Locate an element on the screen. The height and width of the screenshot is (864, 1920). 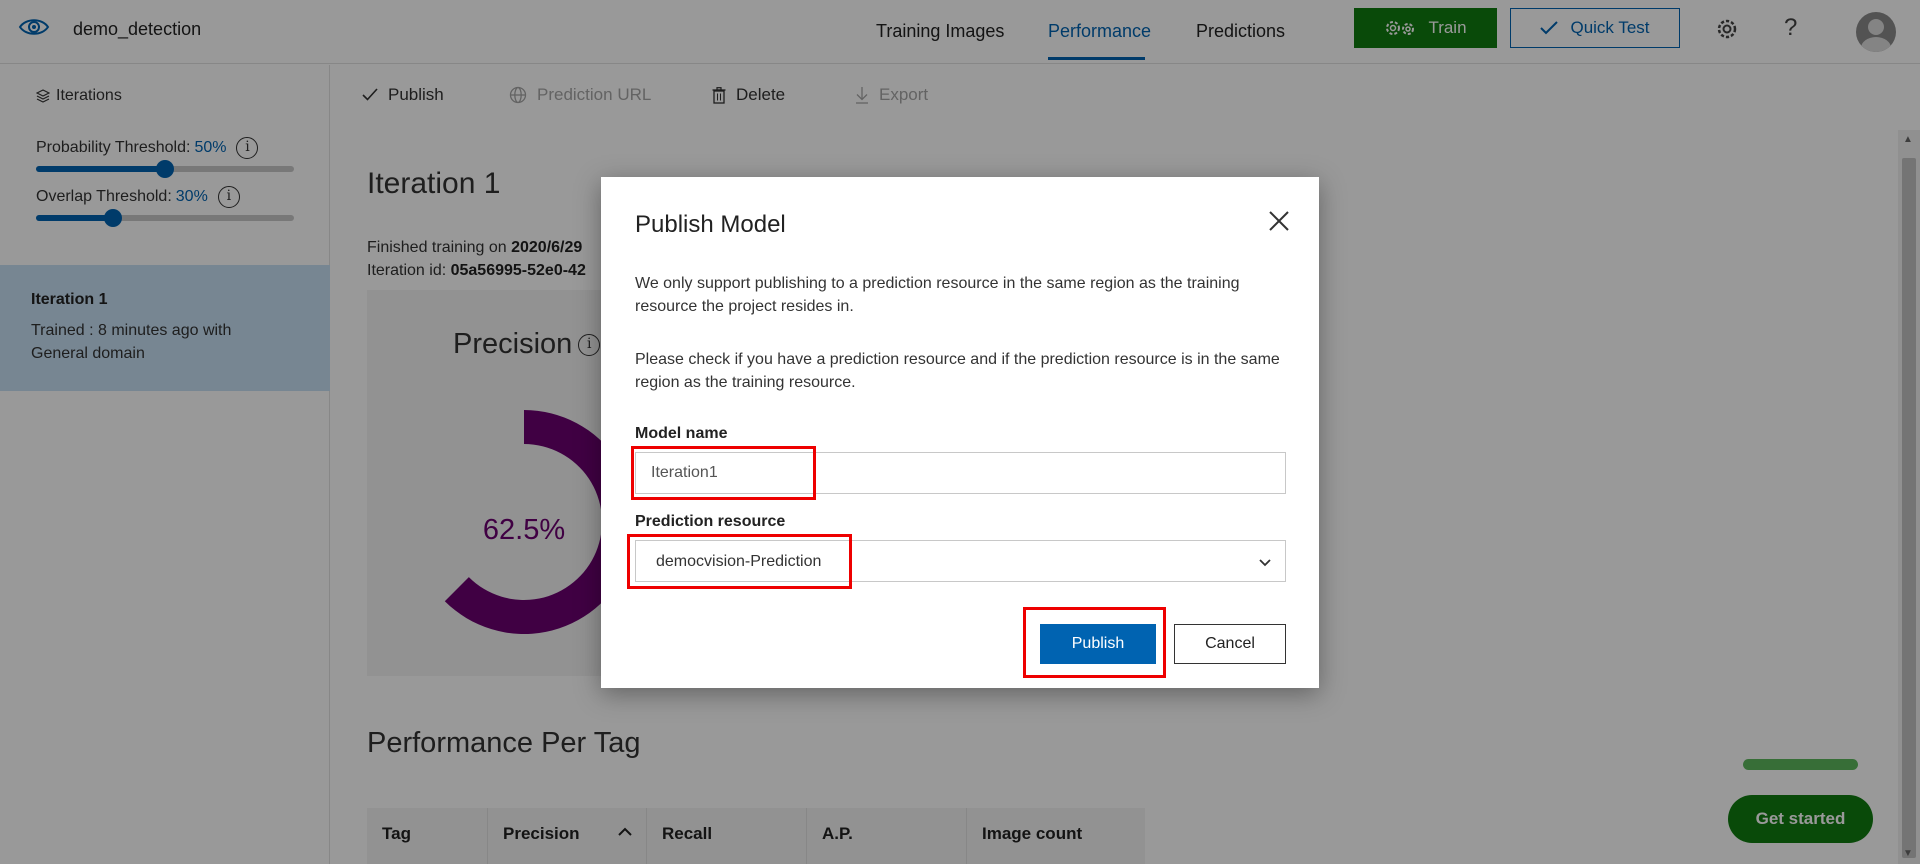
dialog-title: Publish Model is located at coordinates (710, 224).